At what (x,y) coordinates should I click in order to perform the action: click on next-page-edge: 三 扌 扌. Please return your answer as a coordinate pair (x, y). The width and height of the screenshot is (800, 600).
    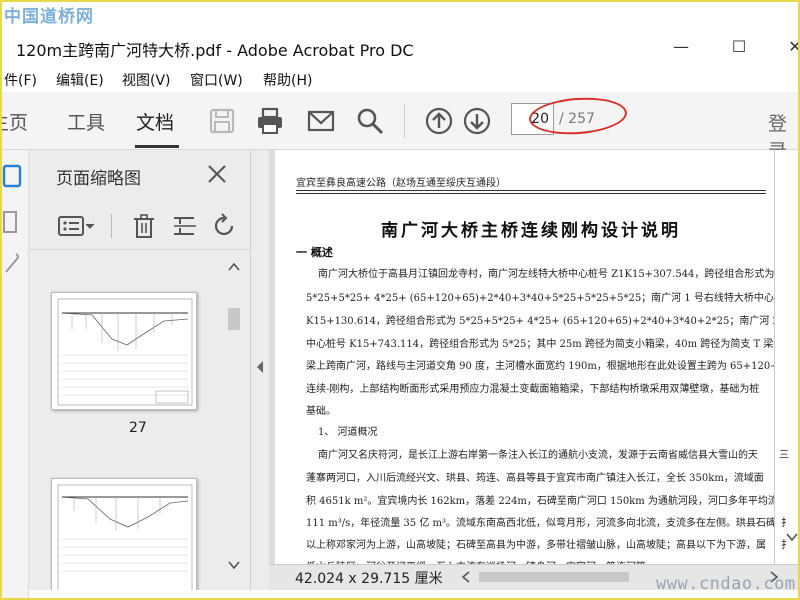
    Looking at the image, I should click on (786, 370).